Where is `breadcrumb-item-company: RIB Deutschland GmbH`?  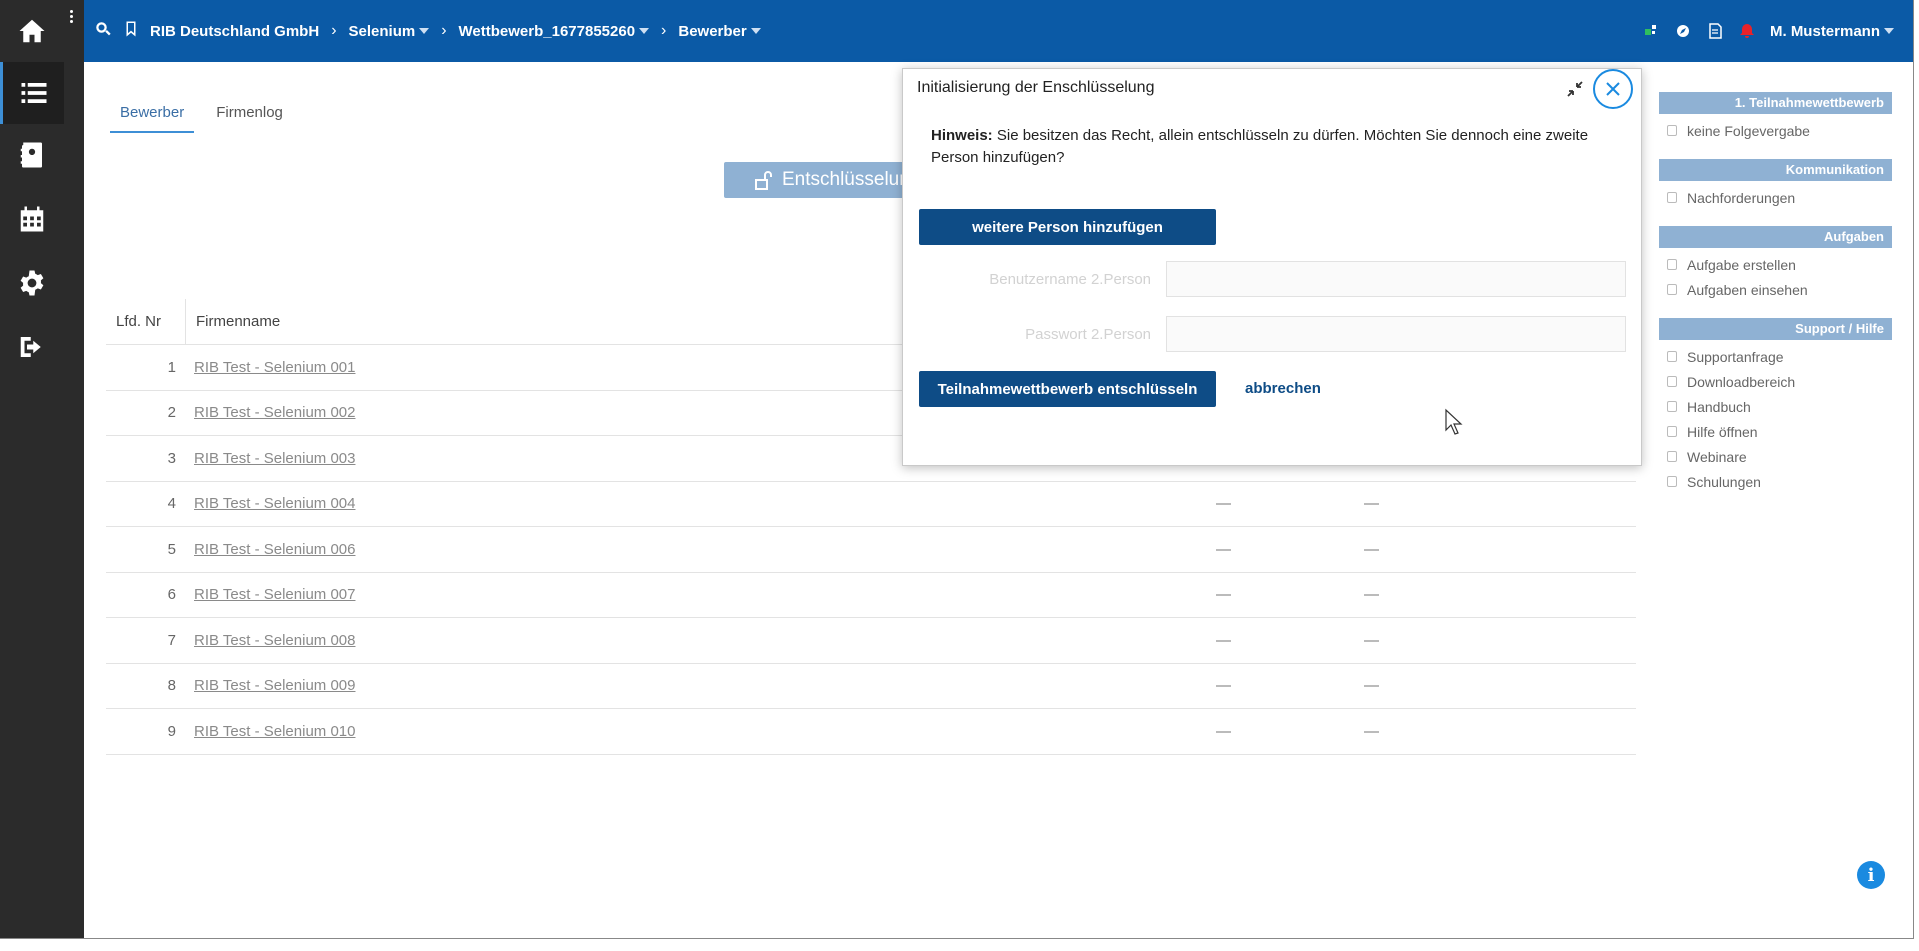
breadcrumb-item-company: RIB Deutschland GmbH is located at coordinates (234, 31).